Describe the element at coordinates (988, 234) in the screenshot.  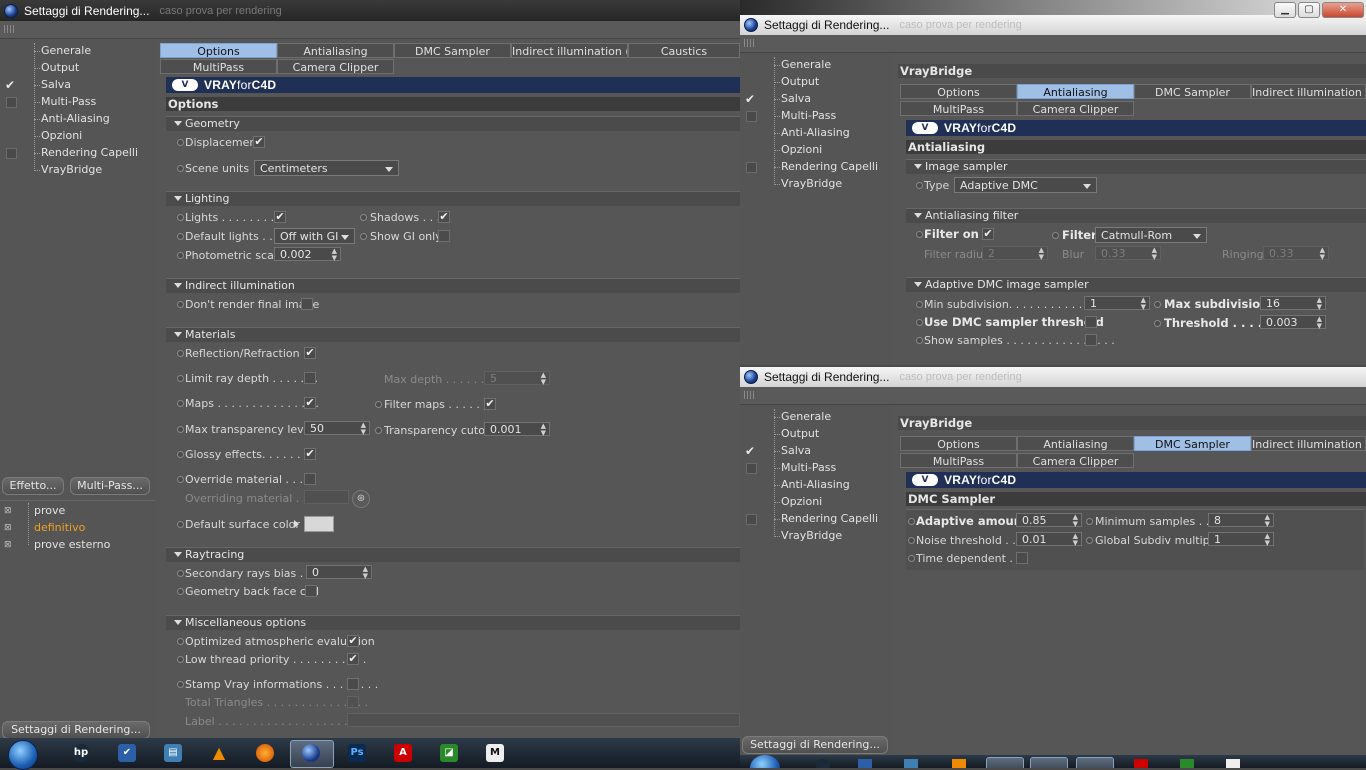
I see `filter-on-checkbox: ✔` at that location.